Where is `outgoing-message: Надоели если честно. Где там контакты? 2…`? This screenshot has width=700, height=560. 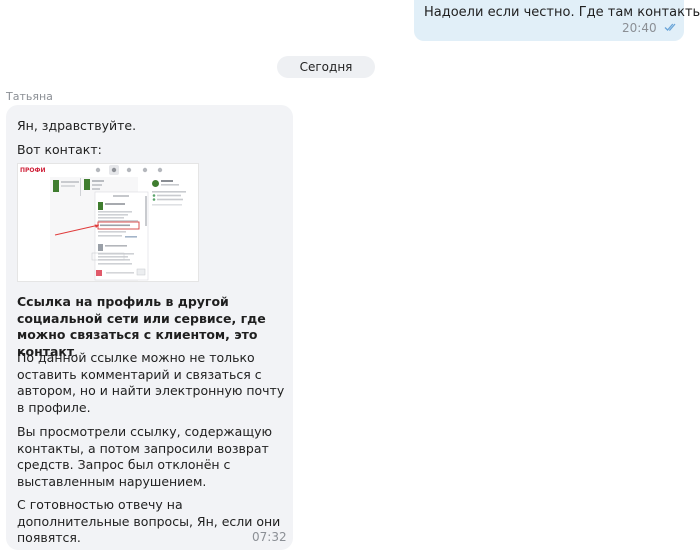
outgoing-message: Надоели если честно. Где там контакты? 2… is located at coordinates (557, 20).